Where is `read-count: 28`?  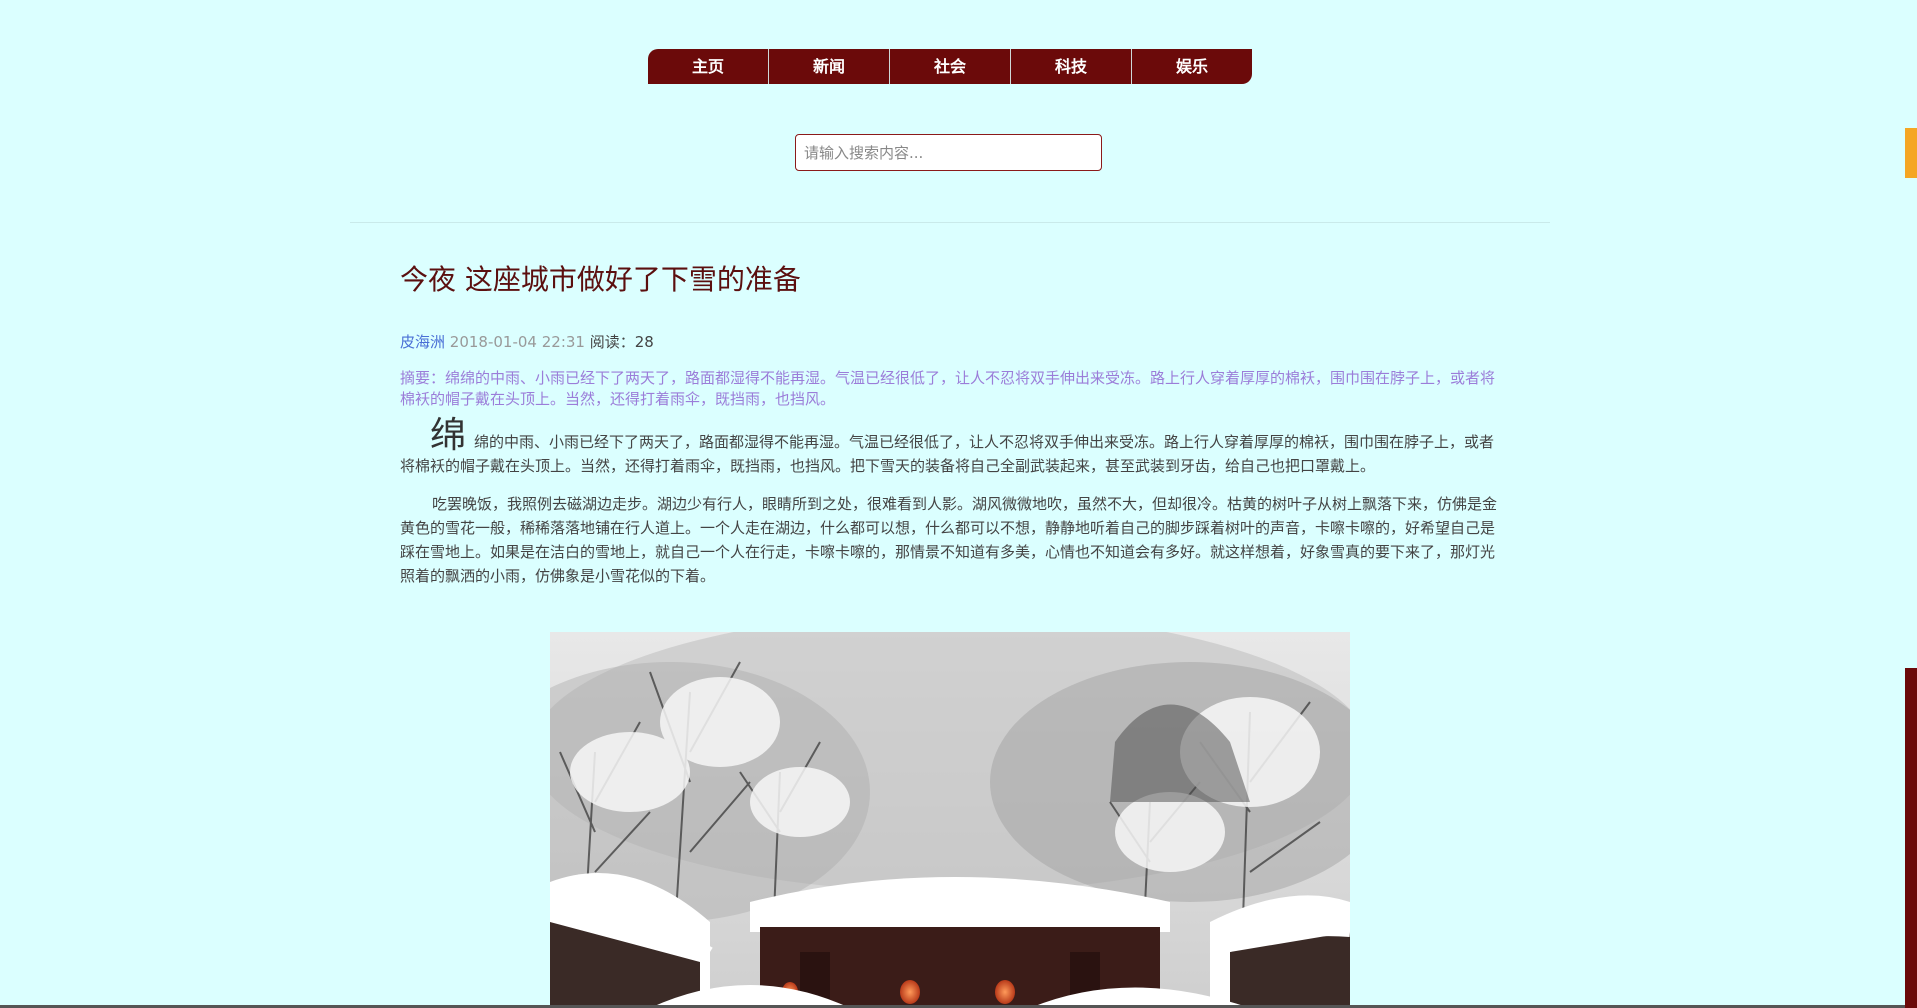 read-count: 28 is located at coordinates (644, 342).